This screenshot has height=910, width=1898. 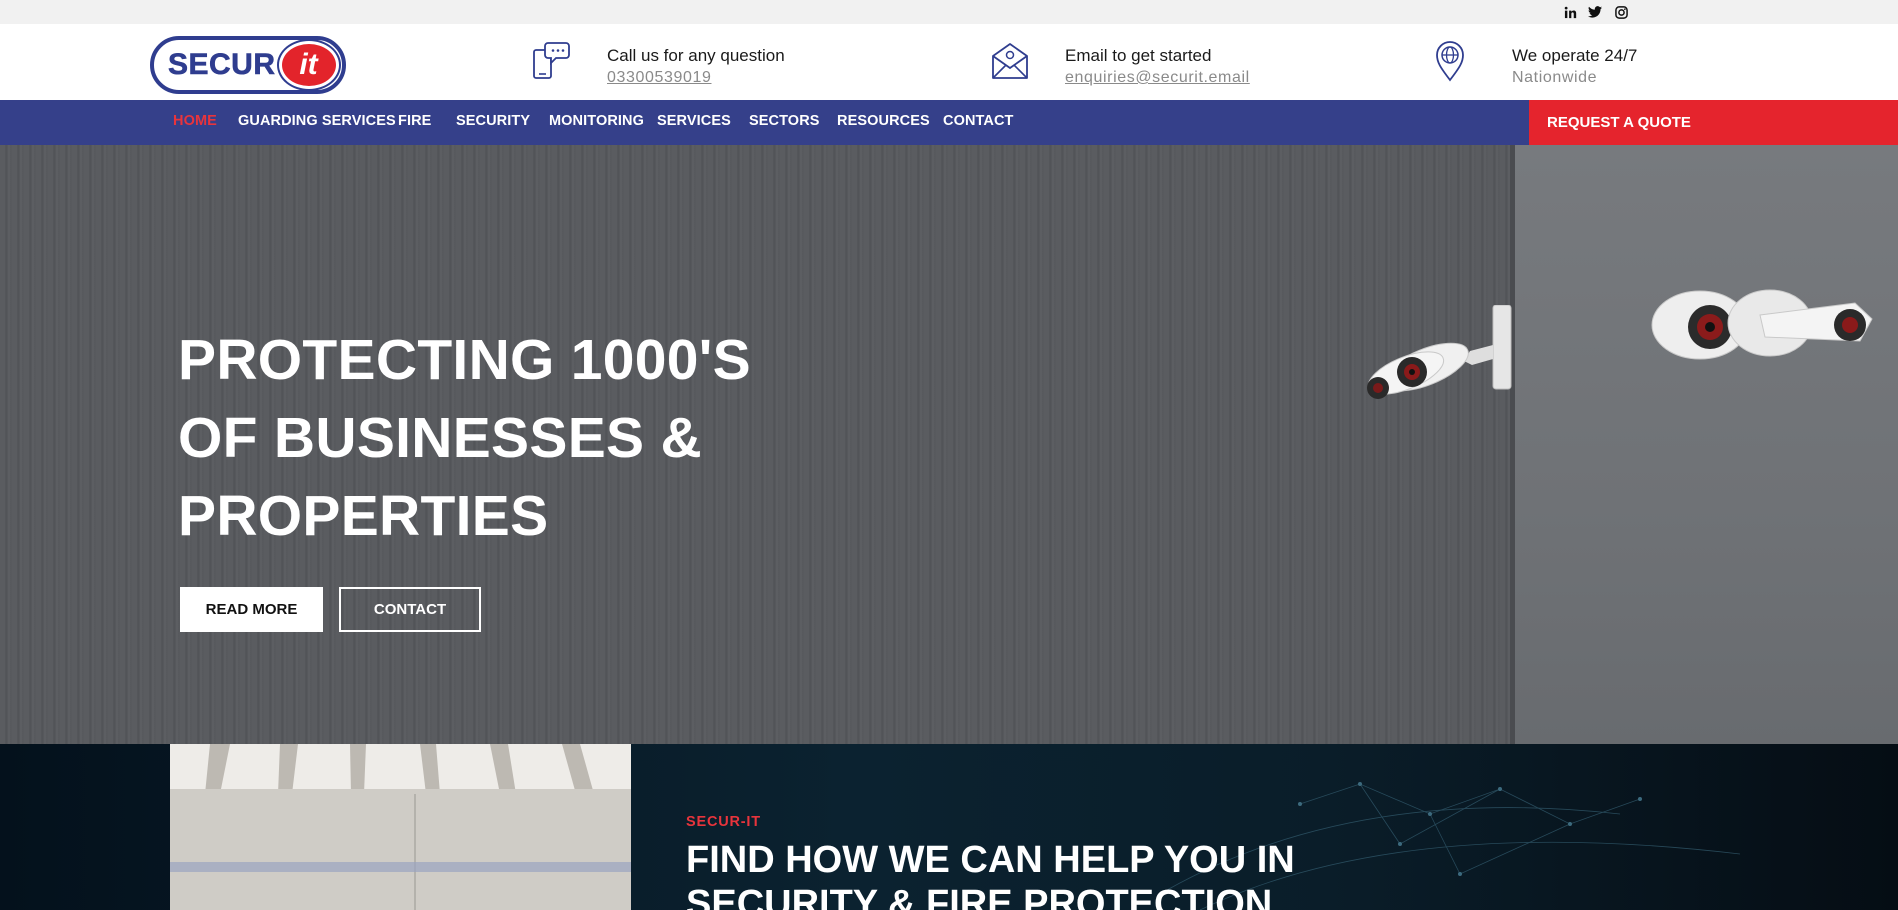 What do you see at coordinates (1621, 12) in the screenshot?
I see `instagram-icon` at bounding box center [1621, 12].